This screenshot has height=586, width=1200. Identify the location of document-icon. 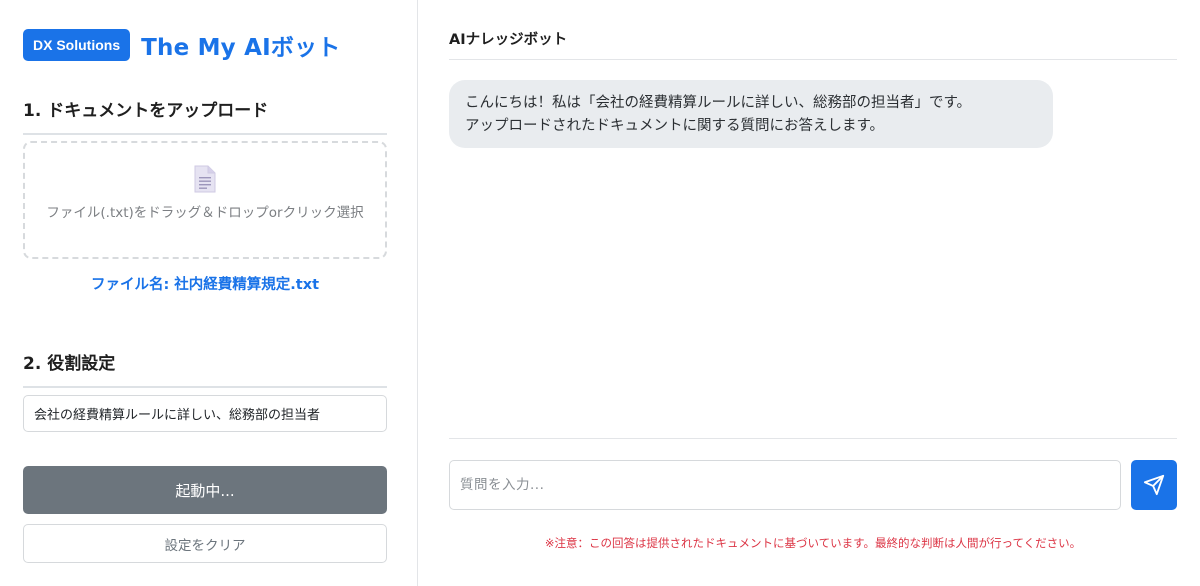
(205, 179).